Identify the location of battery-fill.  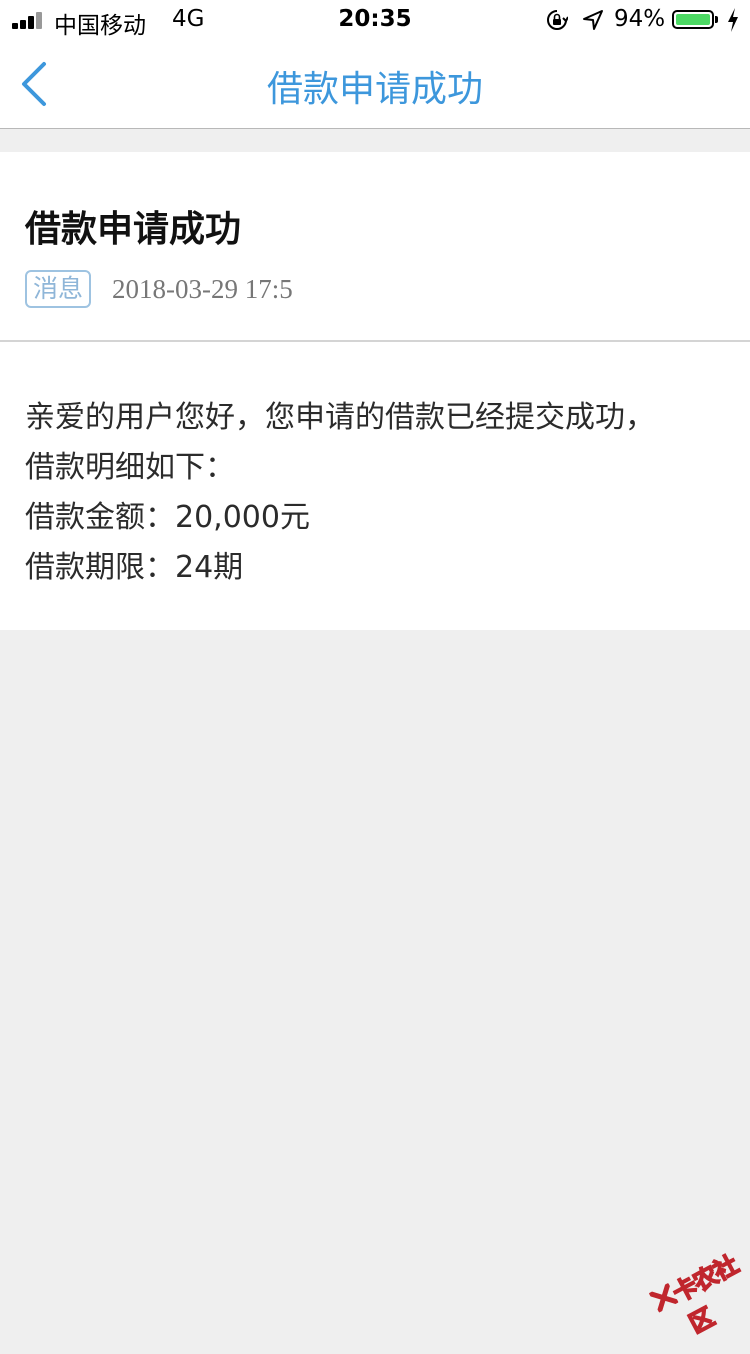
(693, 19).